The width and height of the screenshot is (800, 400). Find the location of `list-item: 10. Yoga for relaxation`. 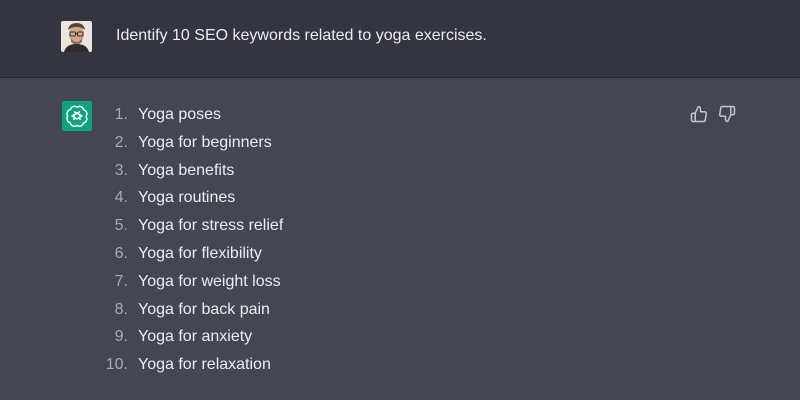

list-item: 10. Yoga for relaxation is located at coordinates (190, 369).